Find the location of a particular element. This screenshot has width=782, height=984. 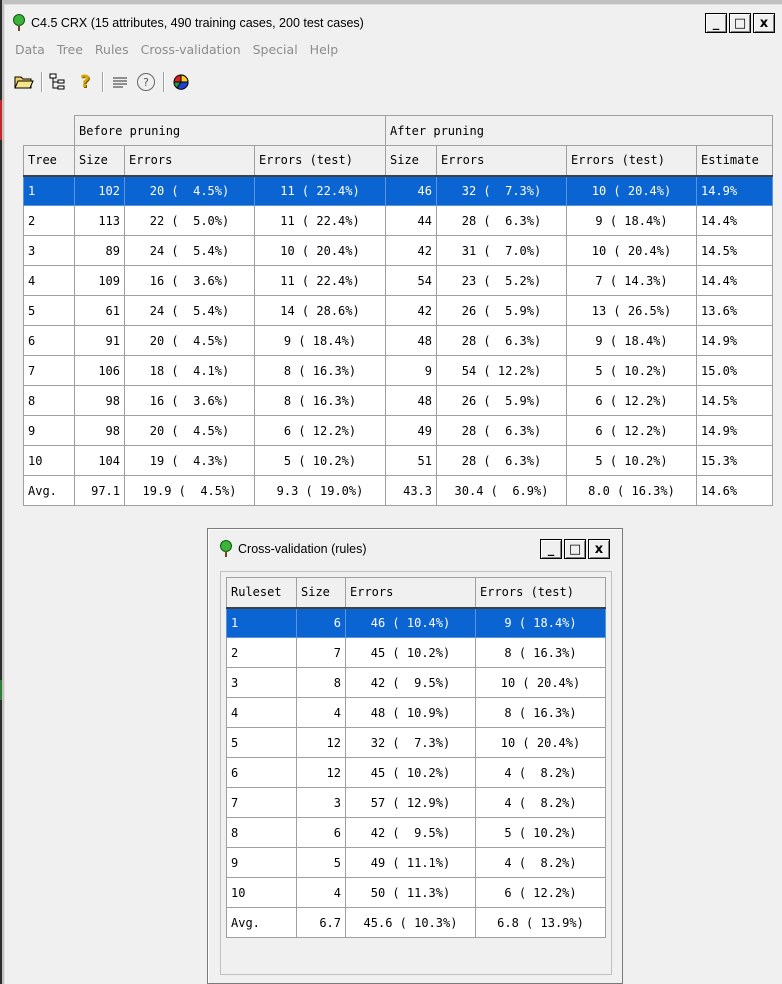

tree-table-cell: 11 ( 22.4%) is located at coordinates (320, 220).